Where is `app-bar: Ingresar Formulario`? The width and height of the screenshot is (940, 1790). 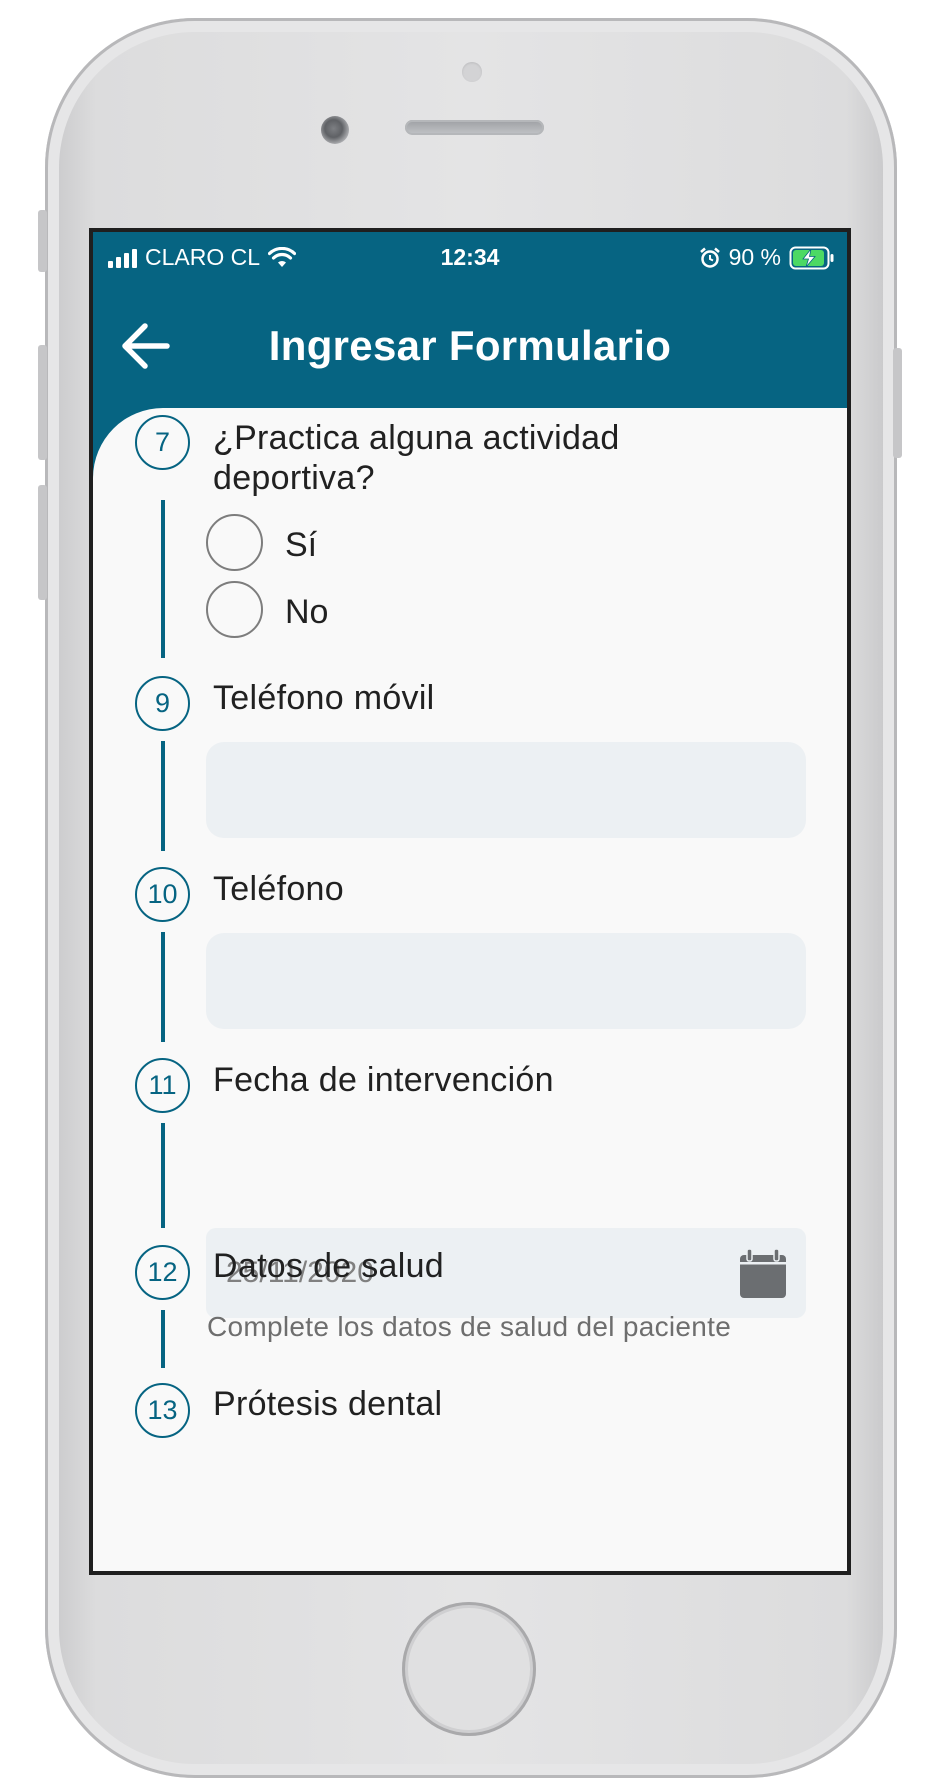
app-bar: Ingresar Formulario is located at coordinates (470, 344).